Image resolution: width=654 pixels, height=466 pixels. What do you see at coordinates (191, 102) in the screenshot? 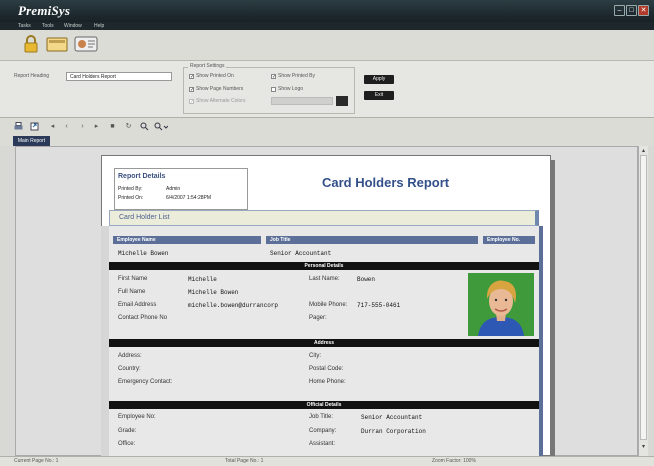
I see `show-alternate-colors-checkbox: ✓` at bounding box center [191, 102].